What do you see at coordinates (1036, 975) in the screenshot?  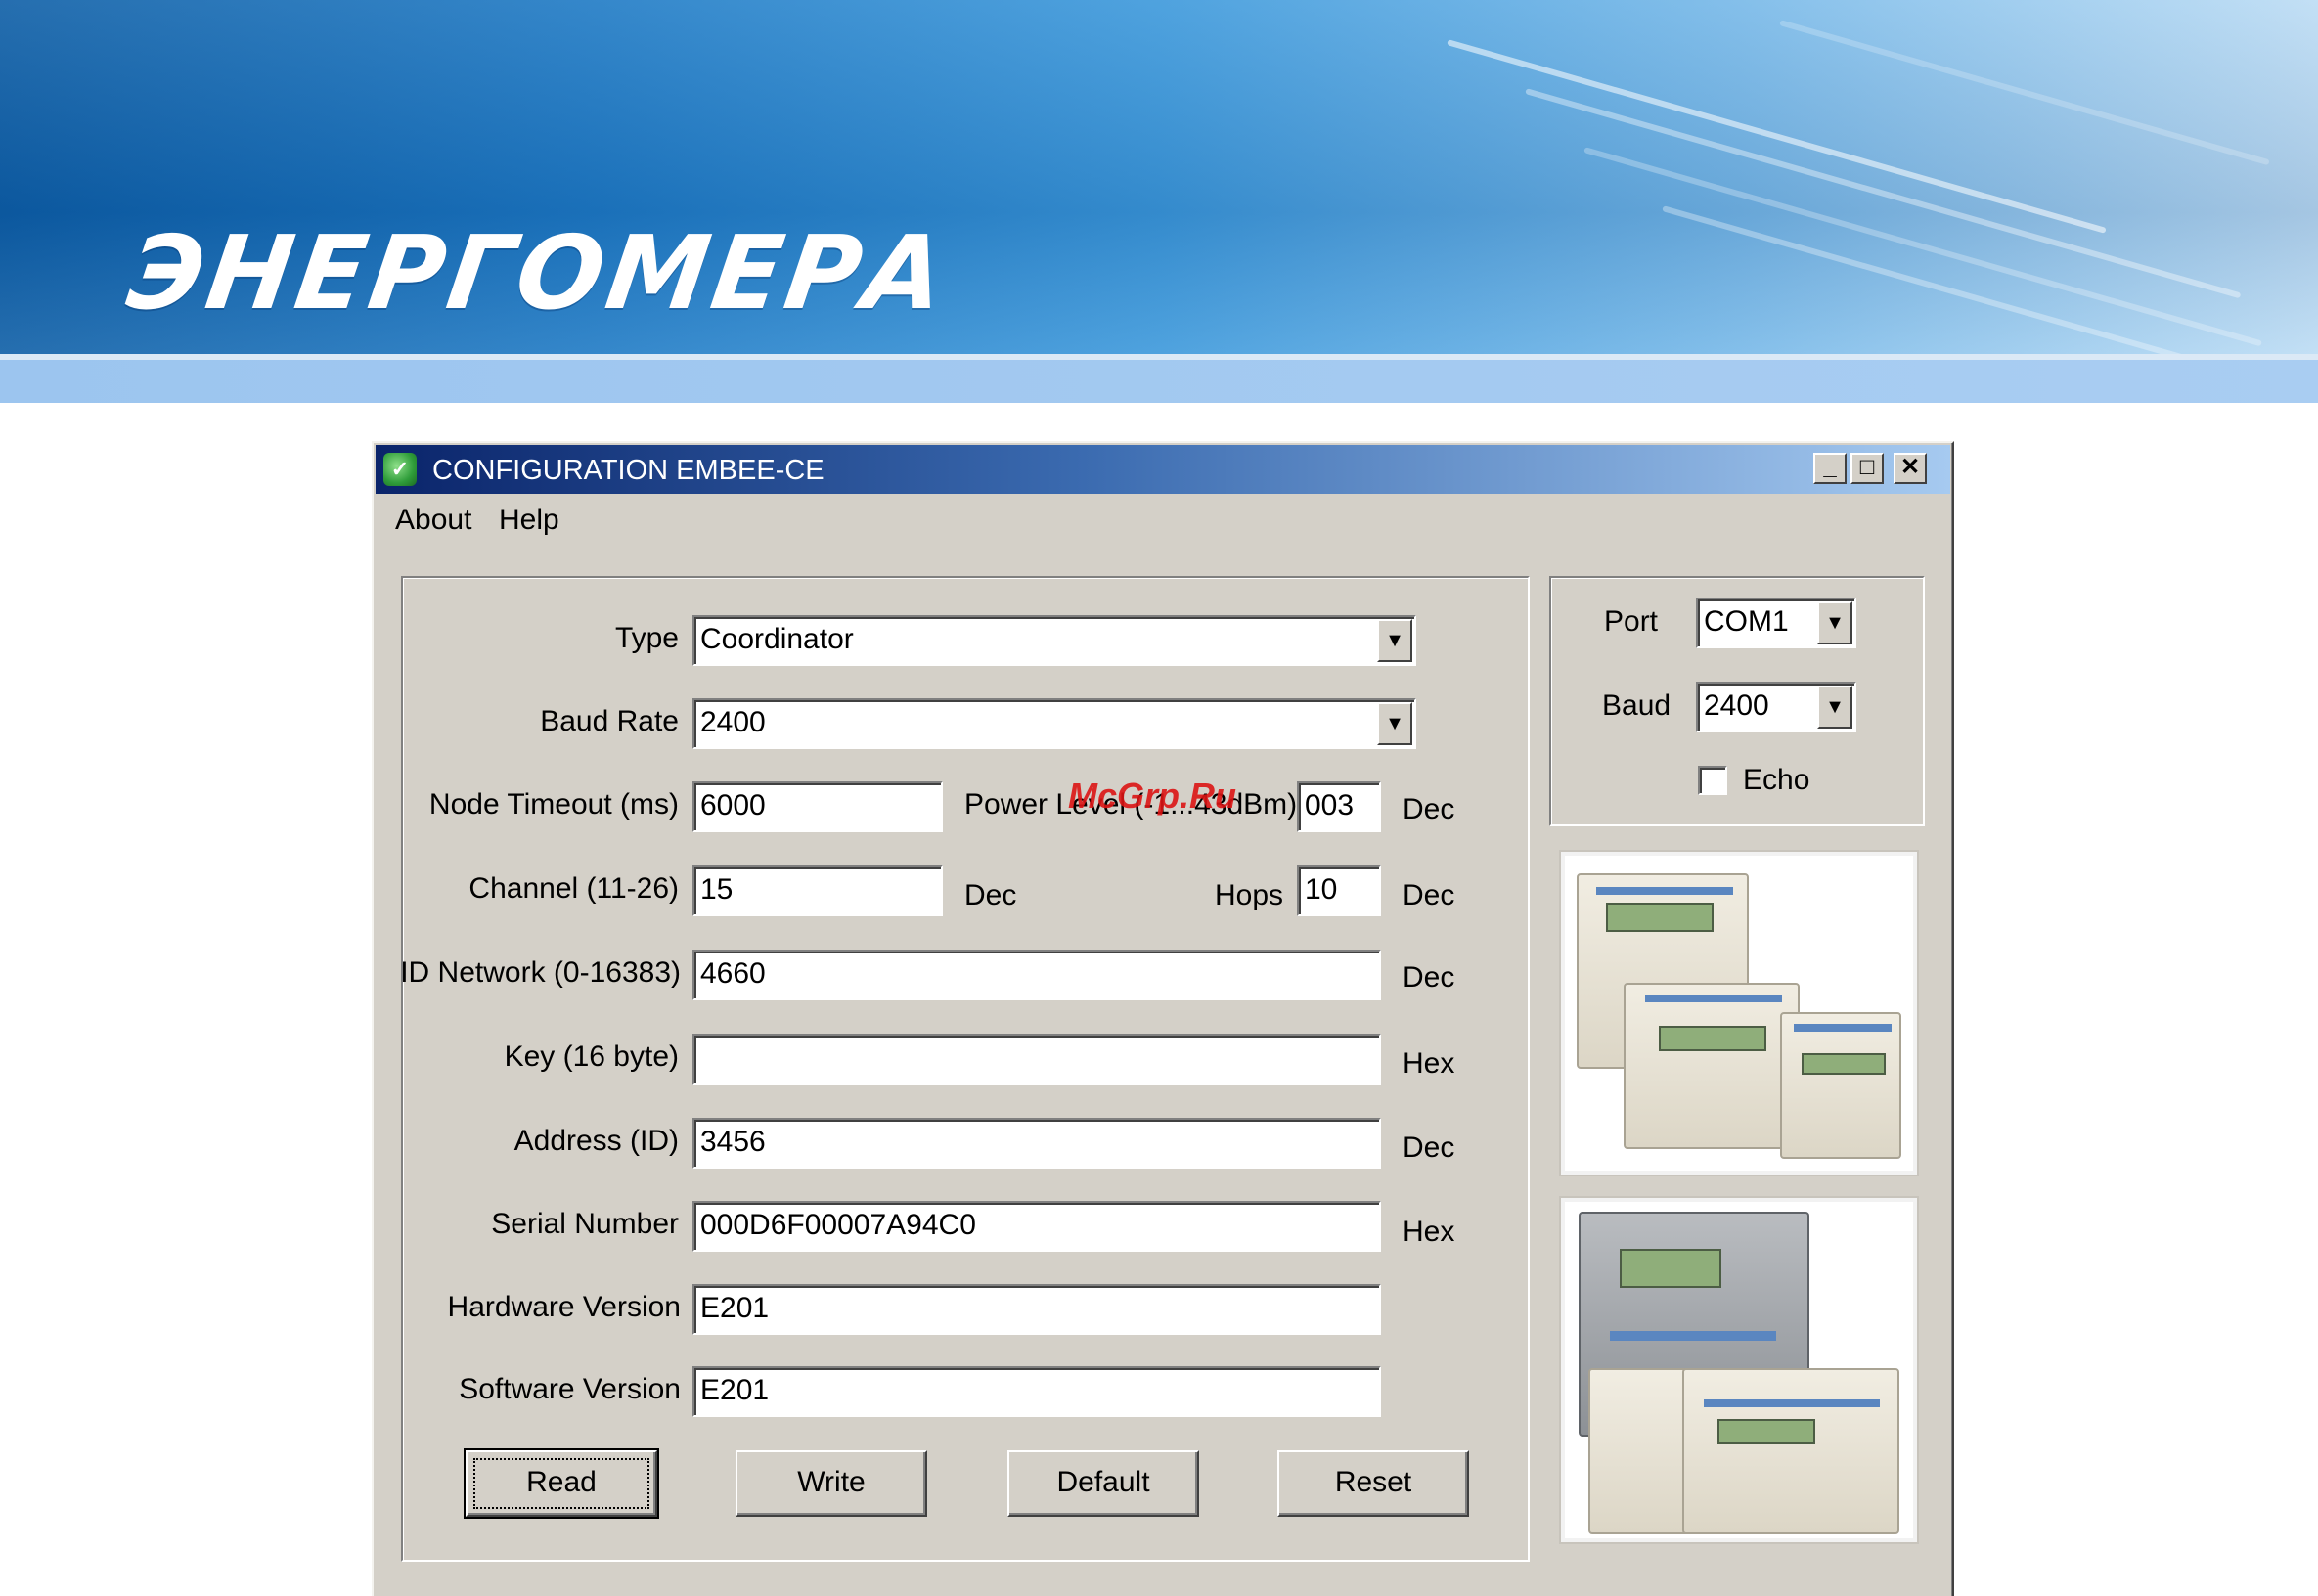 I see `id-network-input: 4660` at bounding box center [1036, 975].